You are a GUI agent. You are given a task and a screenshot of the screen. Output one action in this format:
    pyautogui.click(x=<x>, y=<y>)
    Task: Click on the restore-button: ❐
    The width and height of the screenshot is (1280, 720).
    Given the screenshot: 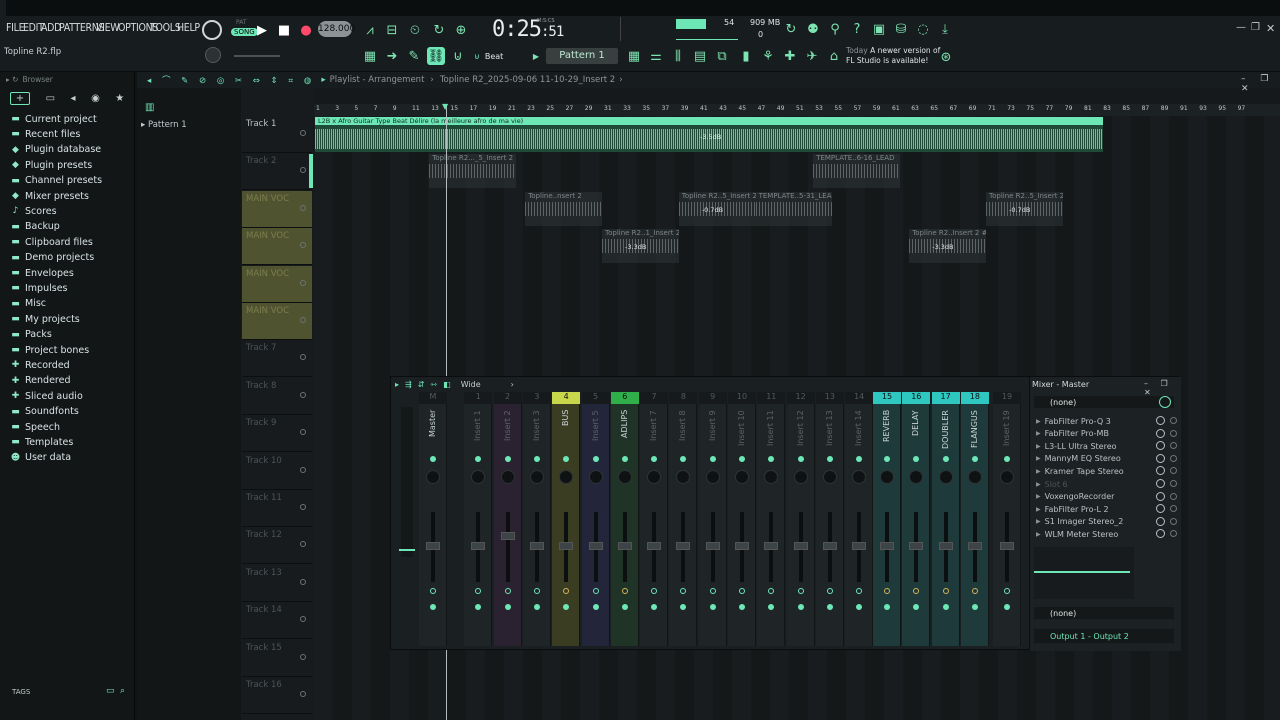 What is the action you would take?
    pyautogui.click(x=1255, y=27)
    